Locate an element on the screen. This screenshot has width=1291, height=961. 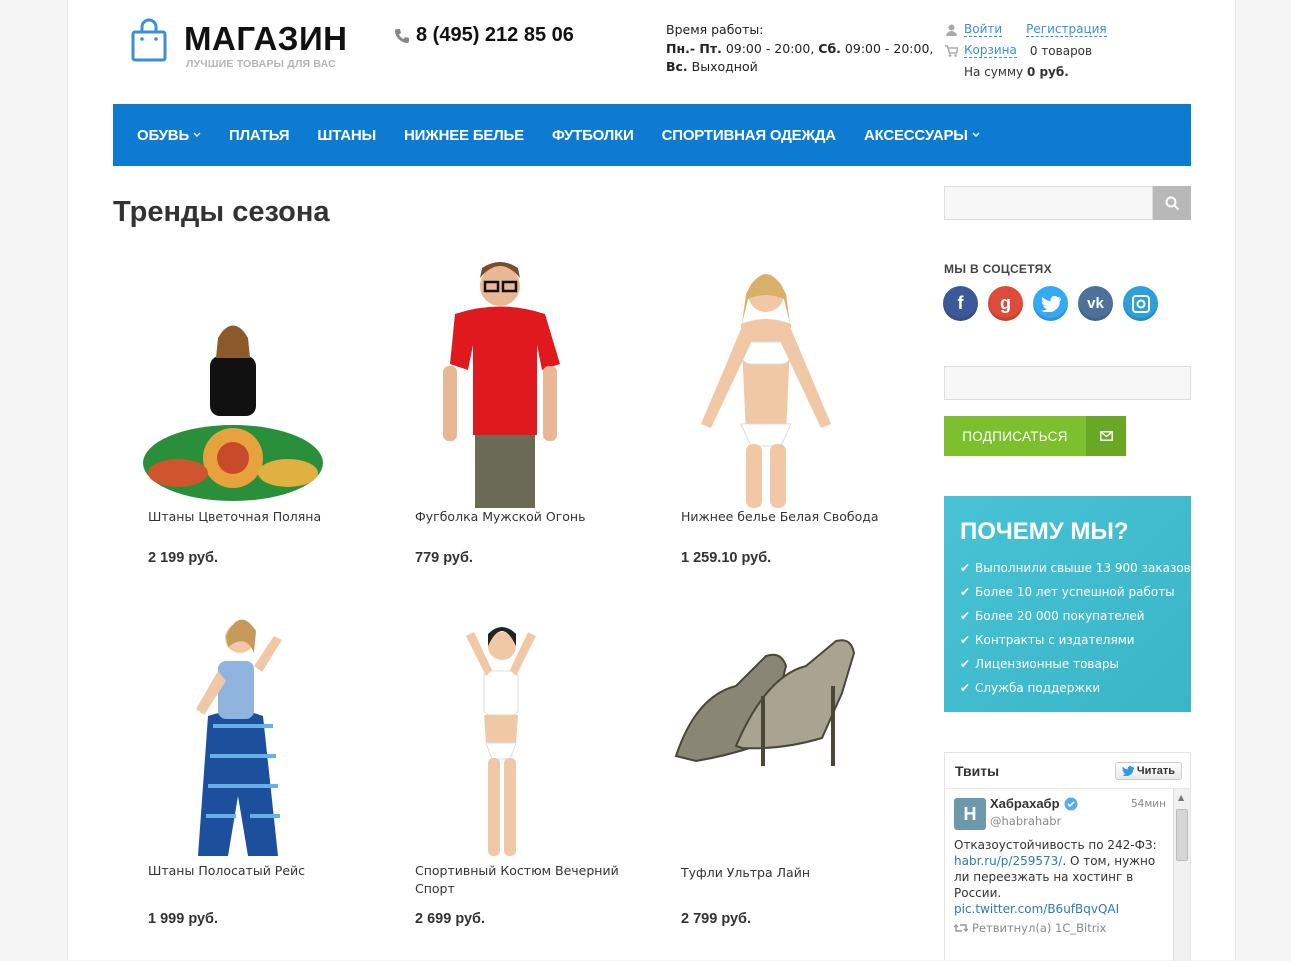
login-link: Войти is located at coordinates (983, 29).